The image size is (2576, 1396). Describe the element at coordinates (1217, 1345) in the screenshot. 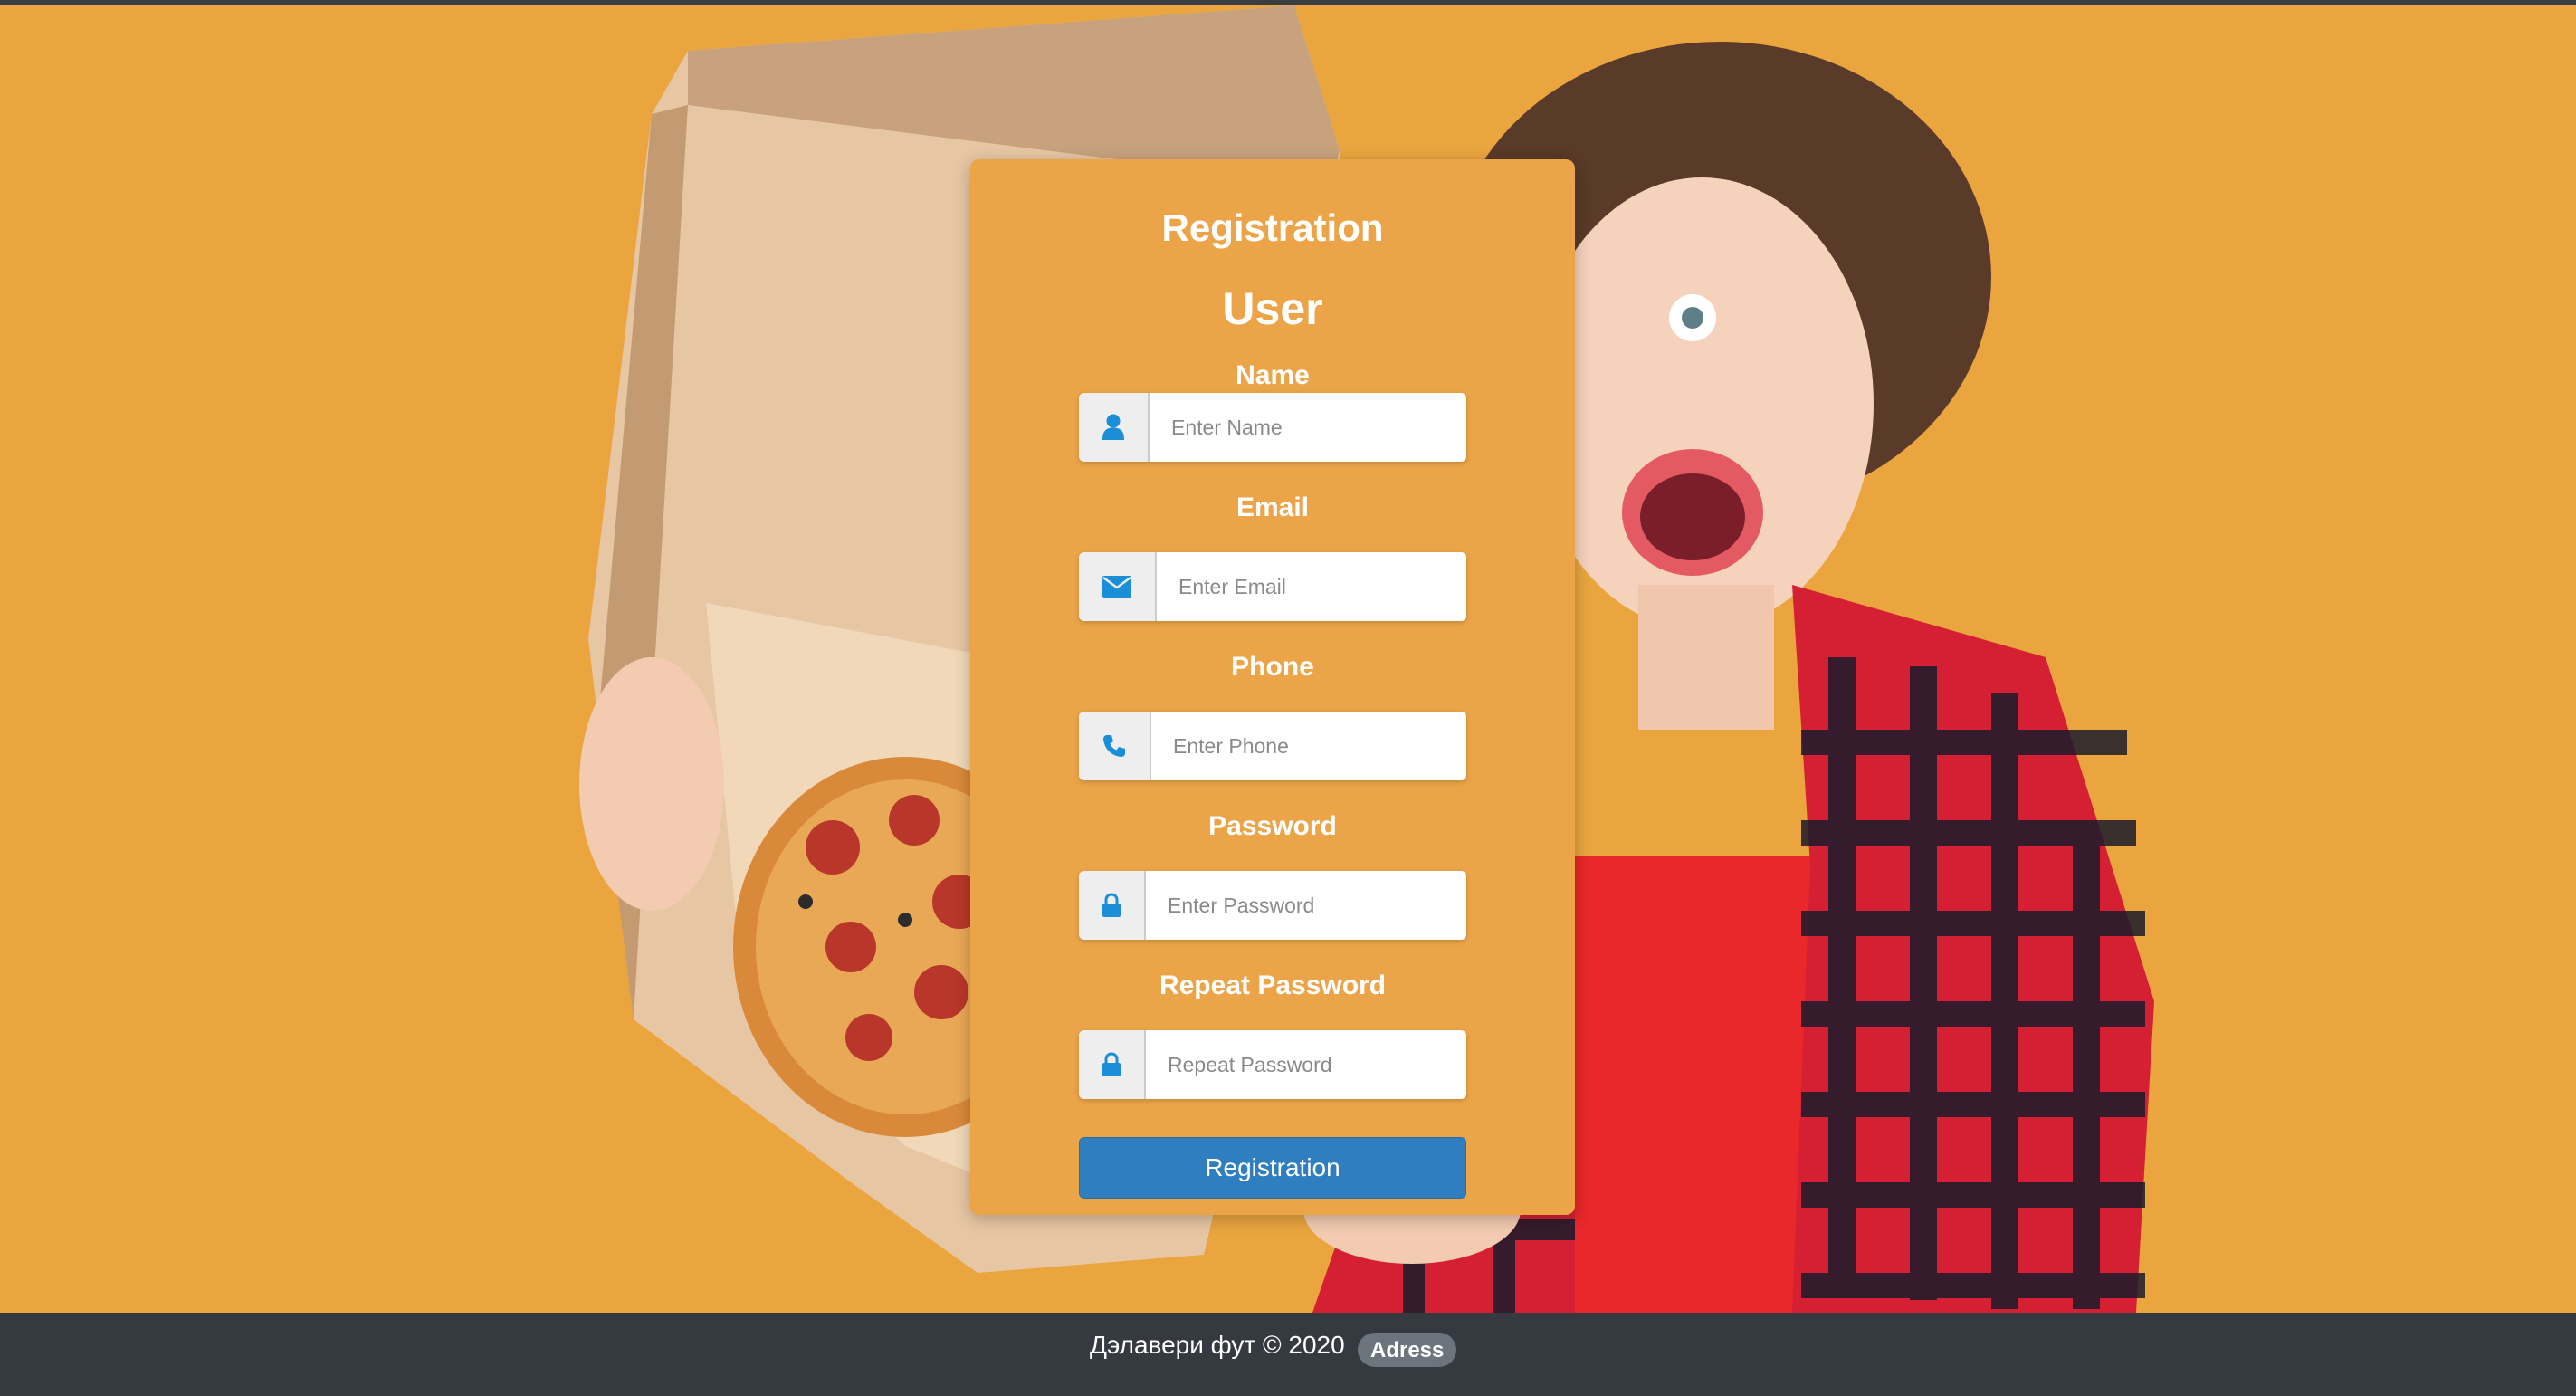

I see `footer-copyright: Дэлавери фут © 2020` at that location.